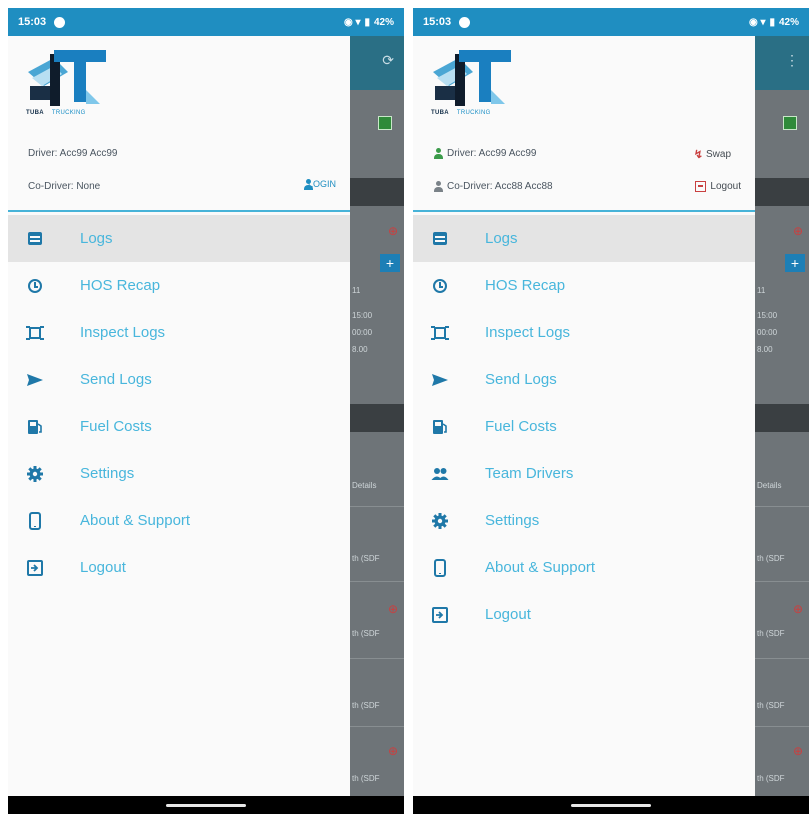 The height and width of the screenshot is (814, 809). What do you see at coordinates (64, 186) in the screenshot?
I see `co-driver-label: Co-Driver: None` at bounding box center [64, 186].